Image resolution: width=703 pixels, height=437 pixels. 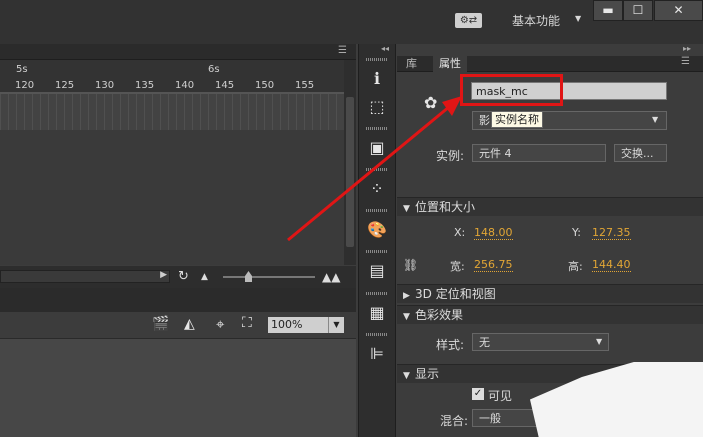 I want to click on zoom-out-mountain-icon: ▲, so click(x=204, y=277).